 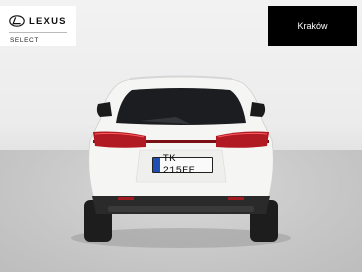 I want to click on diffuser, so click(x=181, y=209).